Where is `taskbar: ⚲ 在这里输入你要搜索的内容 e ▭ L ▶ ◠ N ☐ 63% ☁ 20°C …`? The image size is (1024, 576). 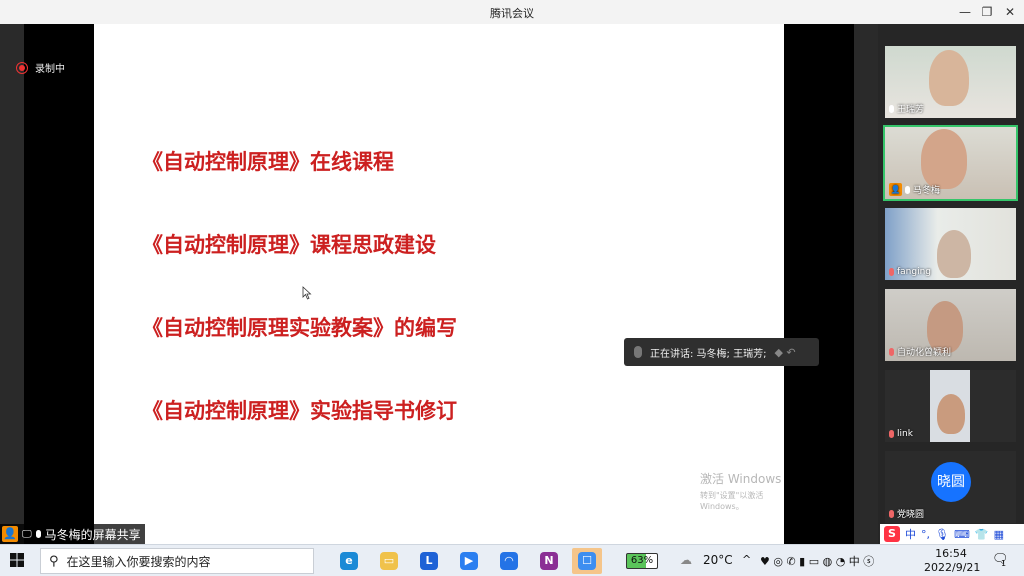
taskbar: ⚲ 在这里输入你要搜索的内容 e ▭ L ▶ ◠ N ☐ 63% ☁ 20°C … is located at coordinates (512, 560).